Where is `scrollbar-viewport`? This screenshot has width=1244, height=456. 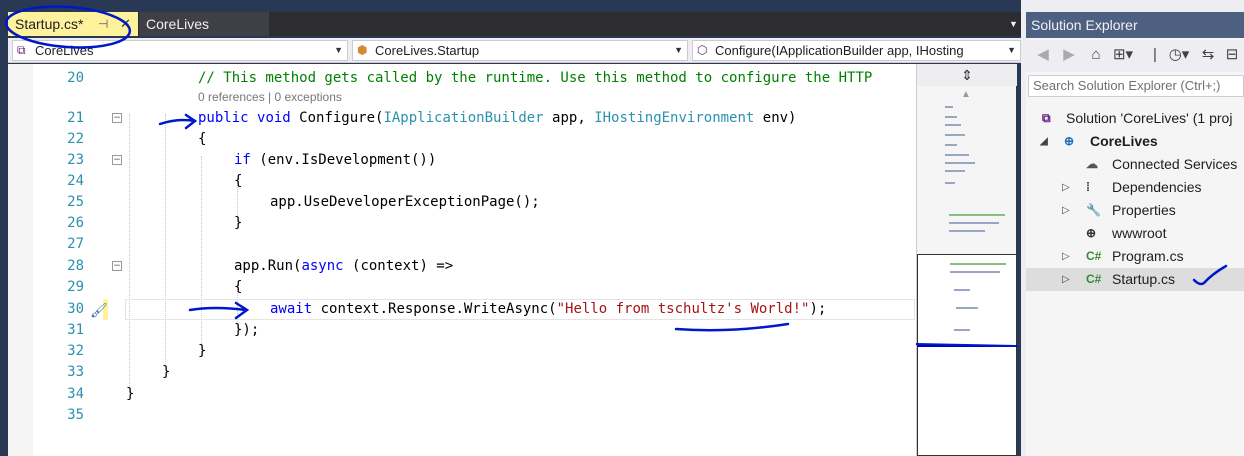 scrollbar-viewport is located at coordinates (967, 355).